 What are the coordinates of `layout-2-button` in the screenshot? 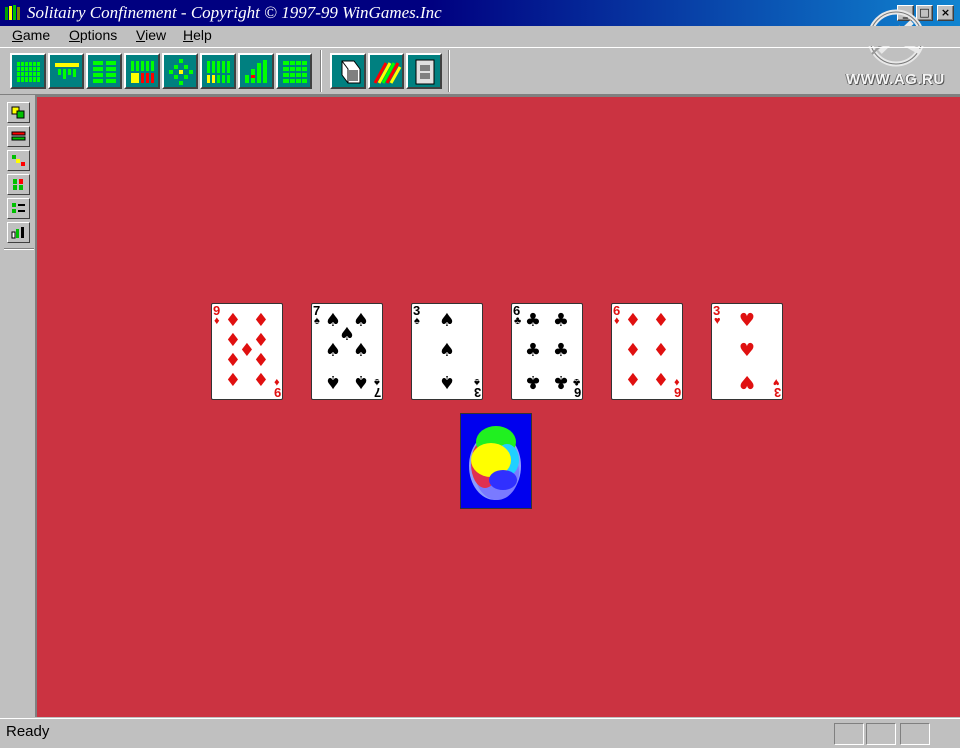 It's located at (66, 71).